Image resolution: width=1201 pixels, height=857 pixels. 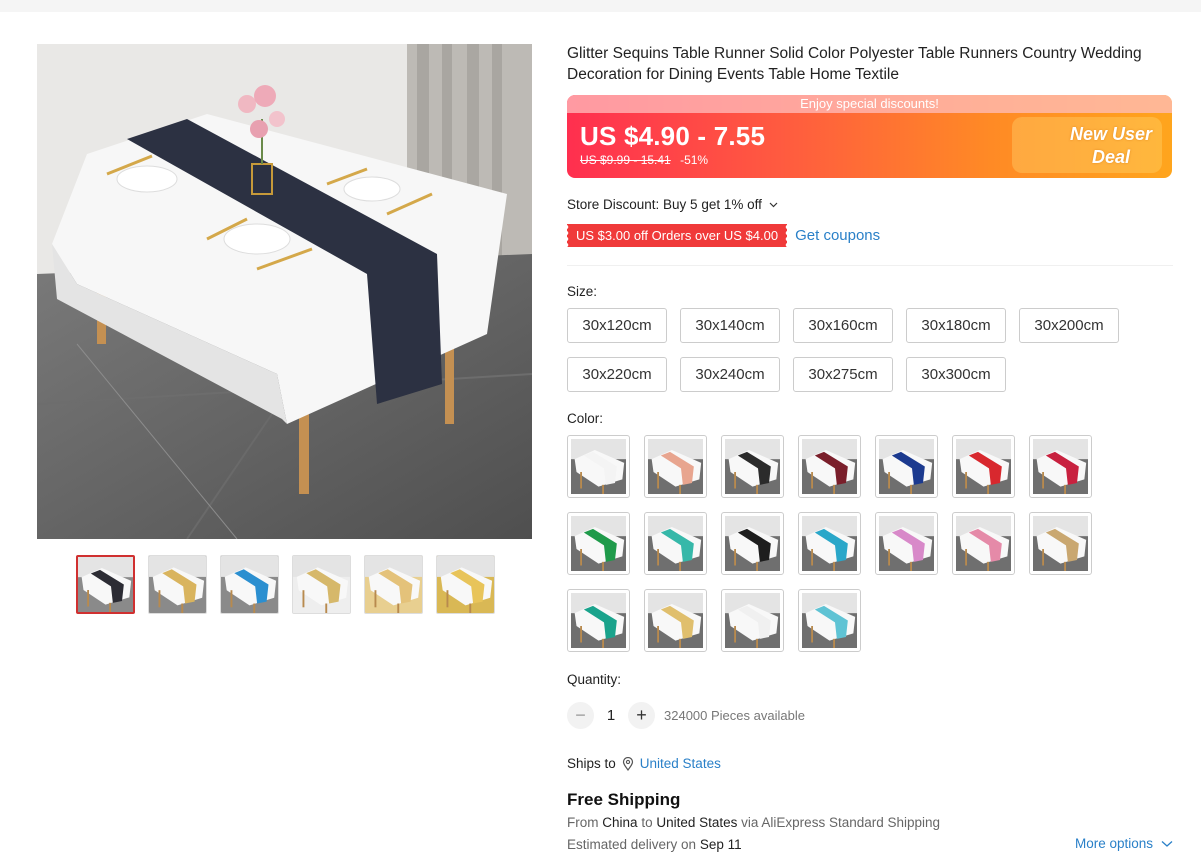 I want to click on quantity-stepper: − 1 + 324000 Pieces available, so click(x=686, y=715).